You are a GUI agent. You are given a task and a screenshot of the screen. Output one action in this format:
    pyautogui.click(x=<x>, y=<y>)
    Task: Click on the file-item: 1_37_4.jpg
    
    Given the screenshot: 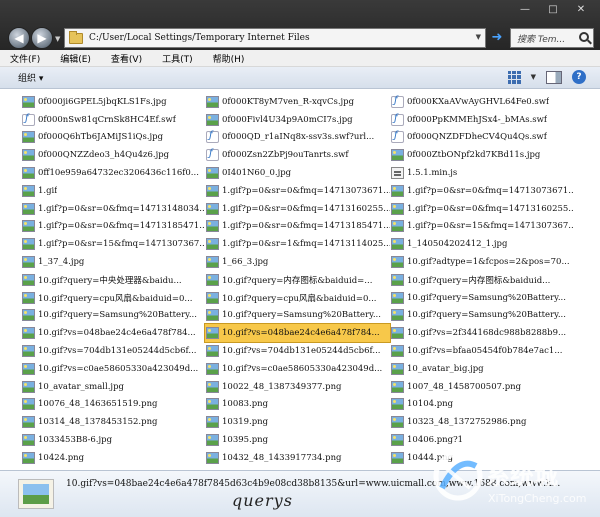 What is the action you would take?
    pyautogui.click(x=113, y=262)
    